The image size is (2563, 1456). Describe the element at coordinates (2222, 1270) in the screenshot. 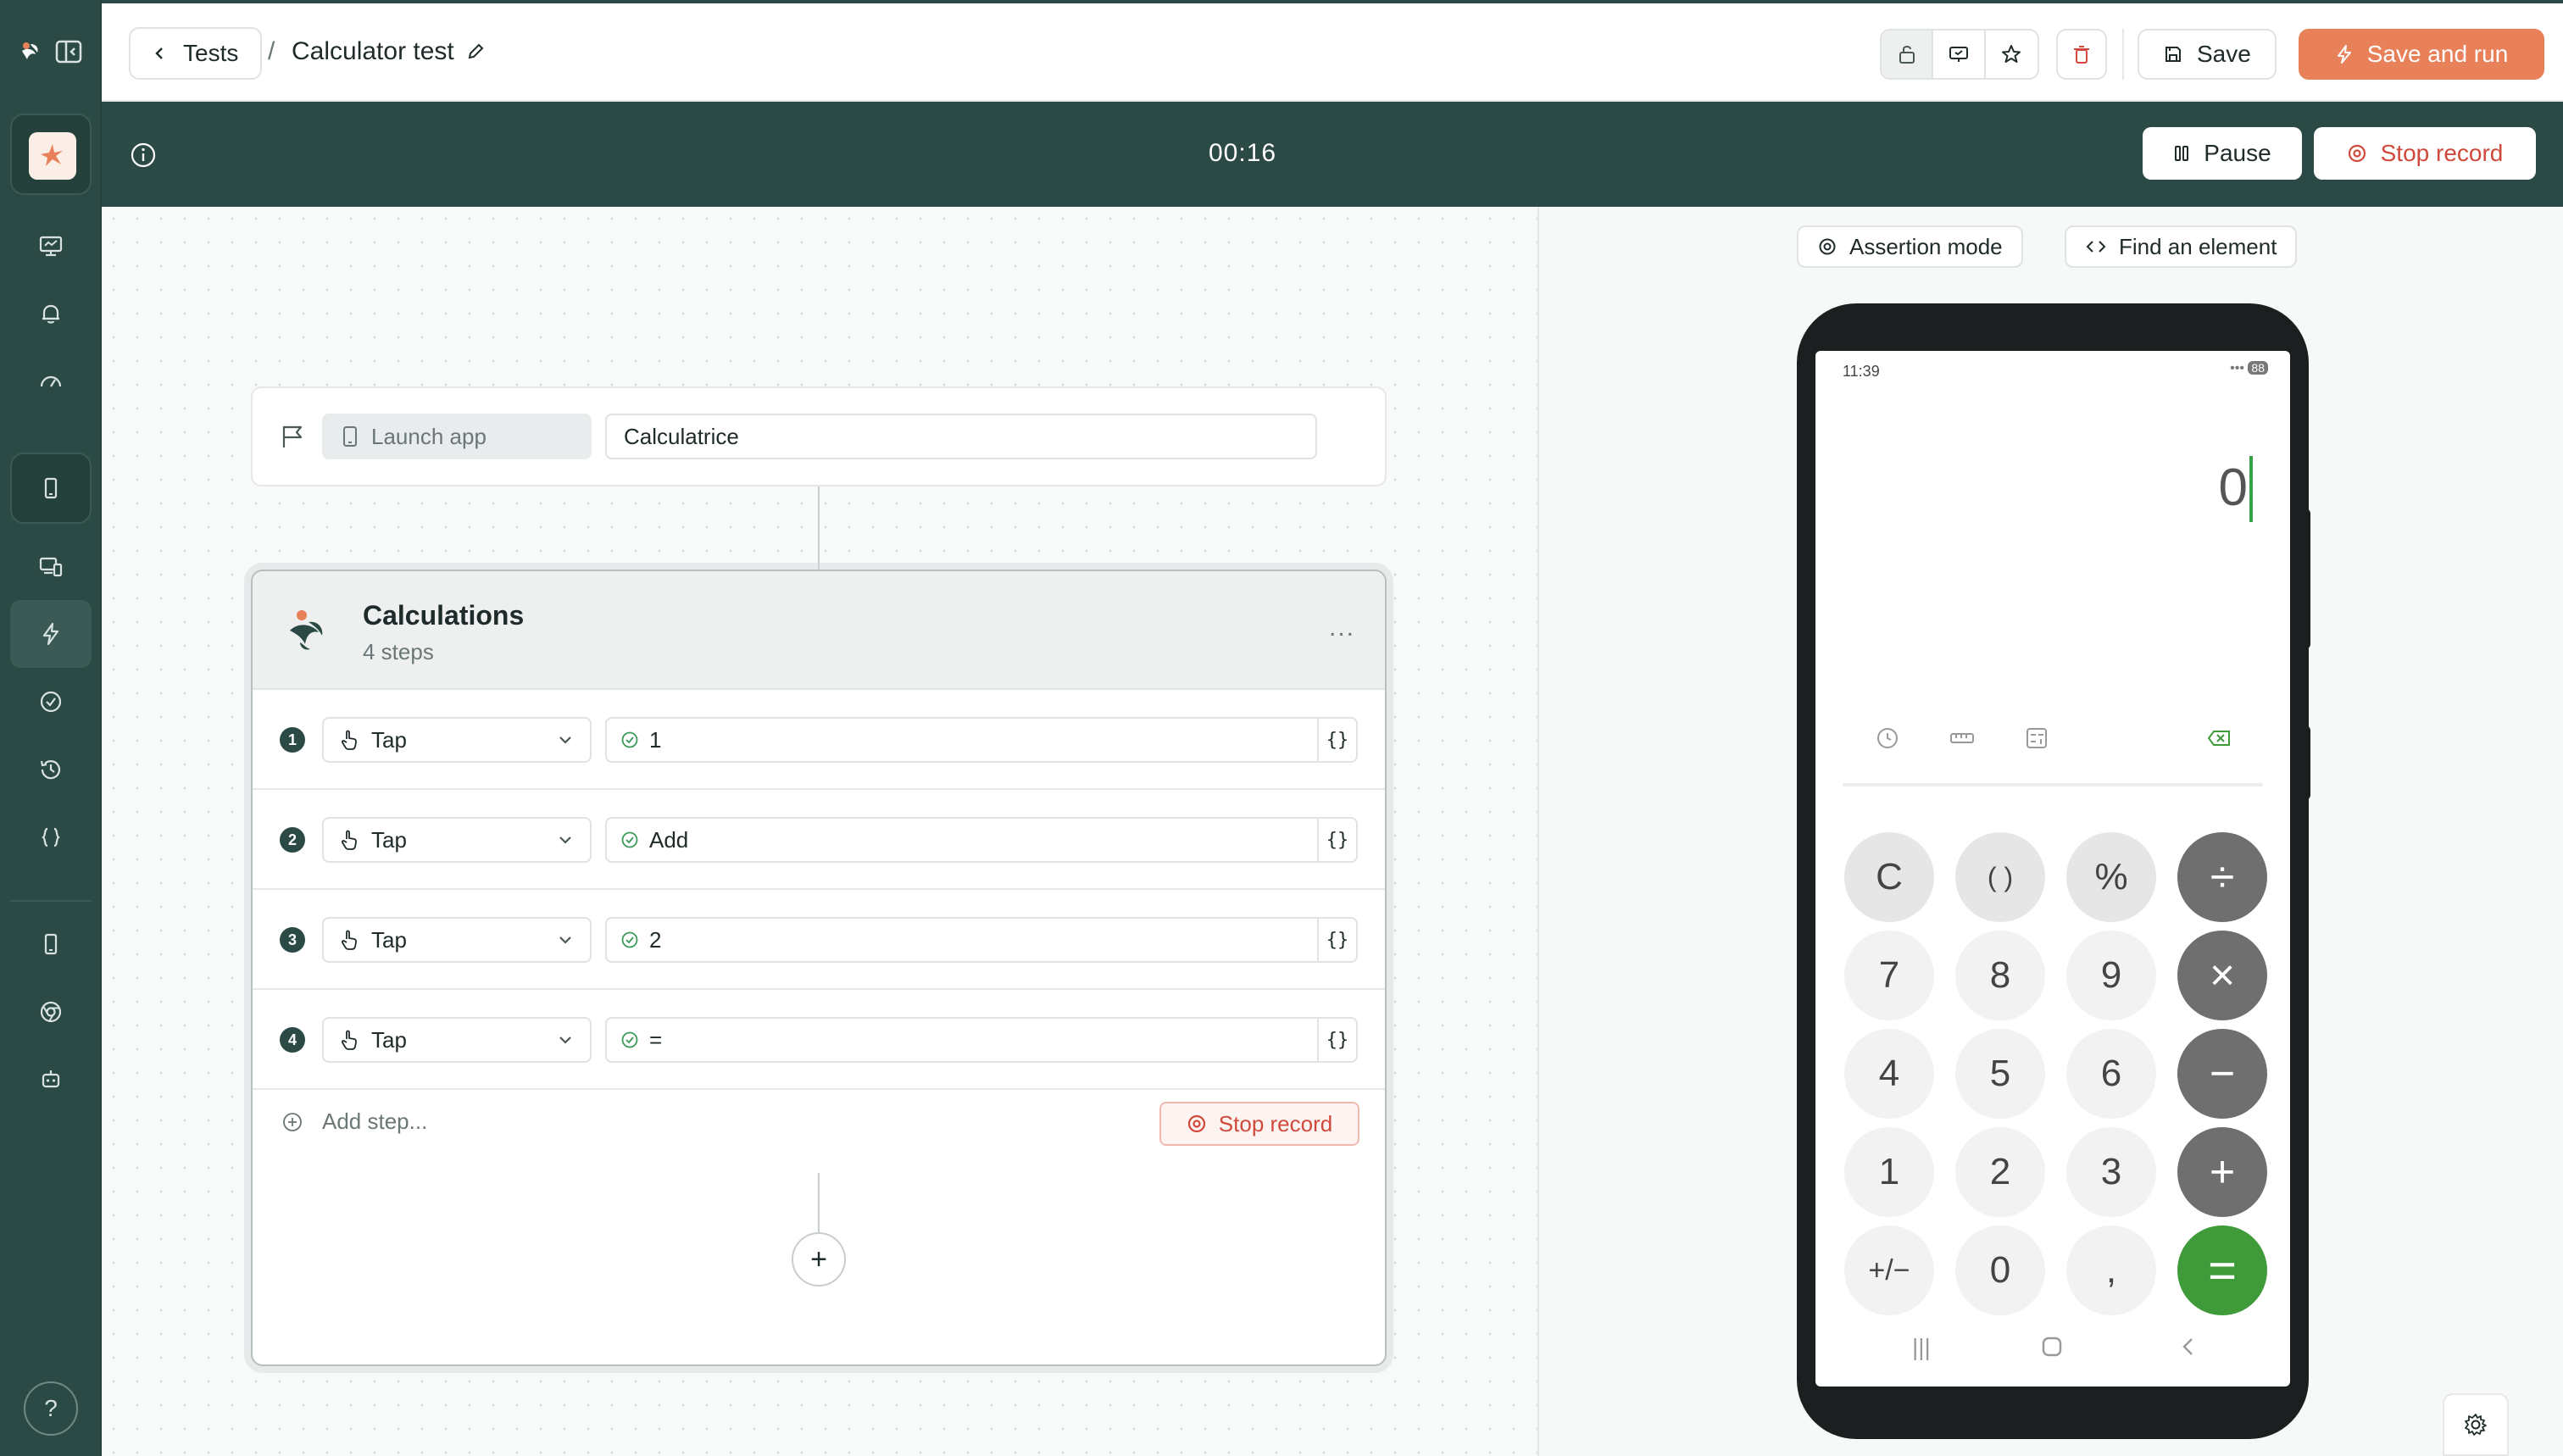

I see `key-equals: =` at that location.